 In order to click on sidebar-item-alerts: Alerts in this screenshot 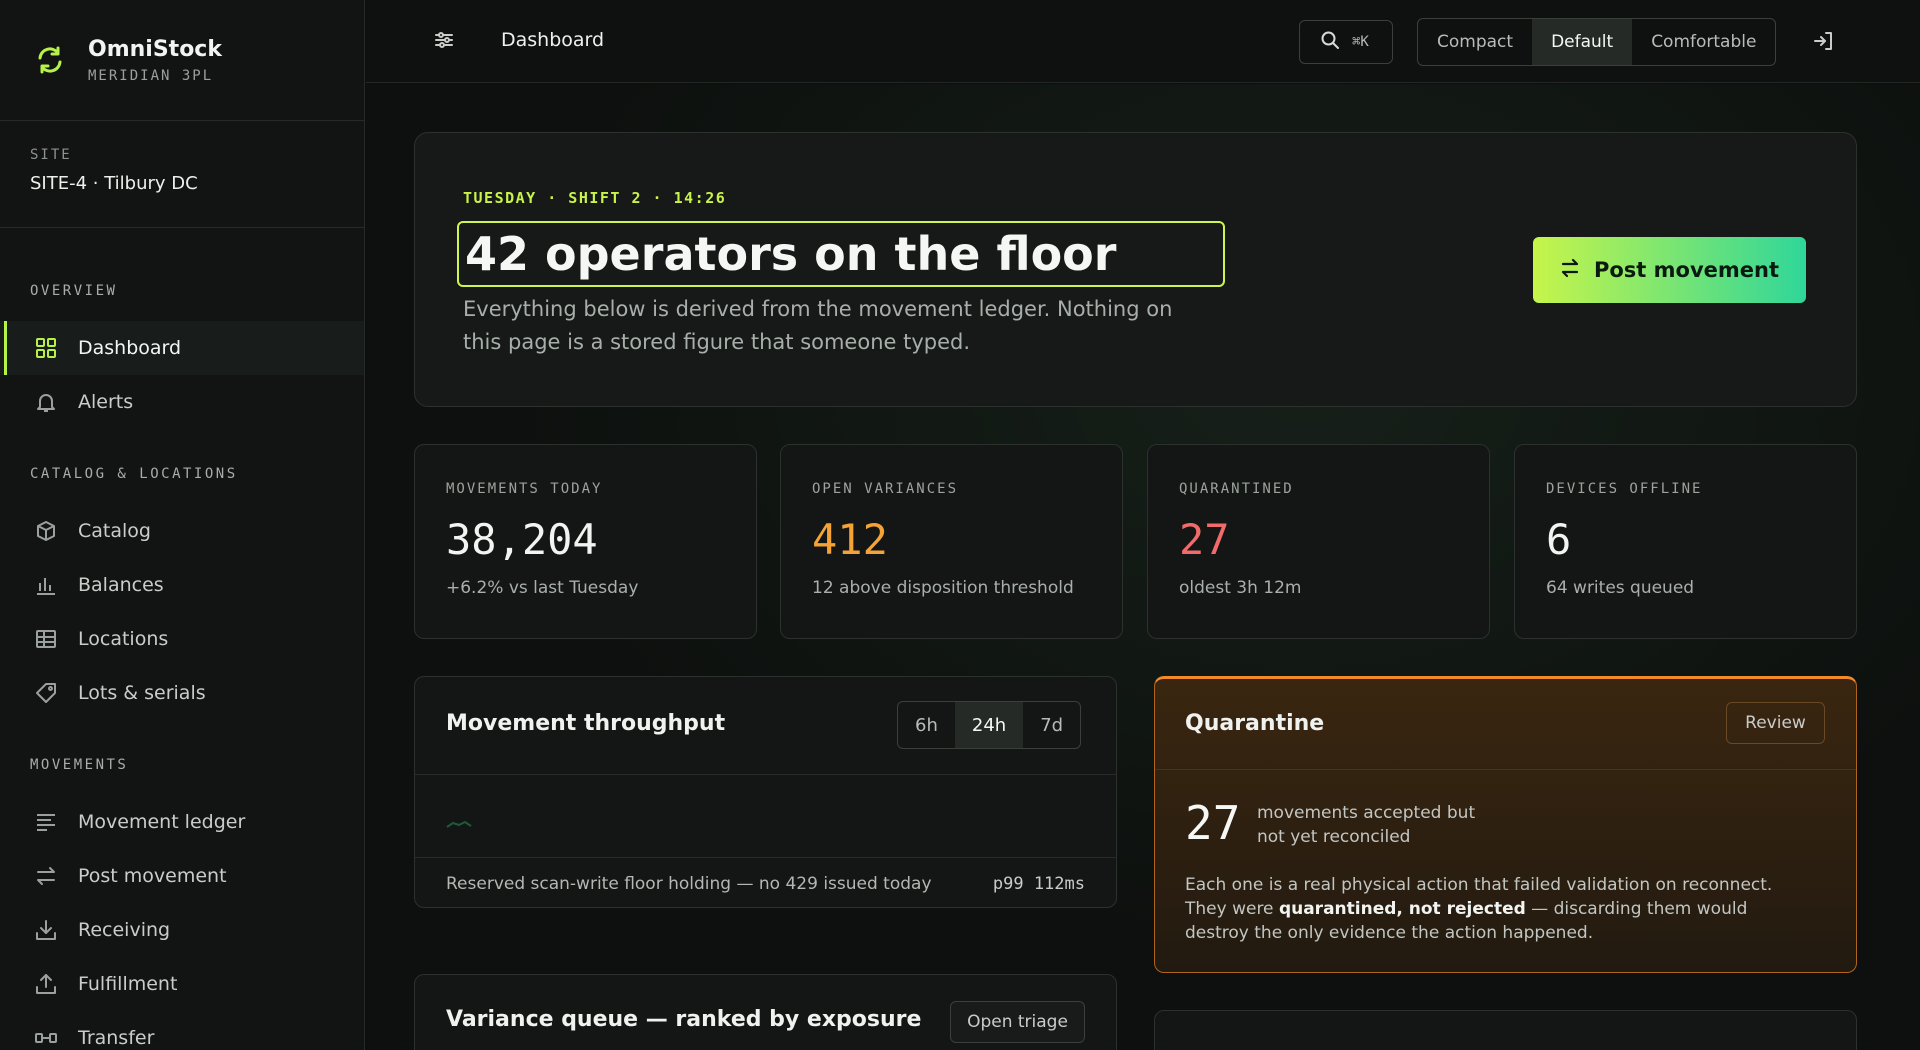, I will do `click(182, 402)`.